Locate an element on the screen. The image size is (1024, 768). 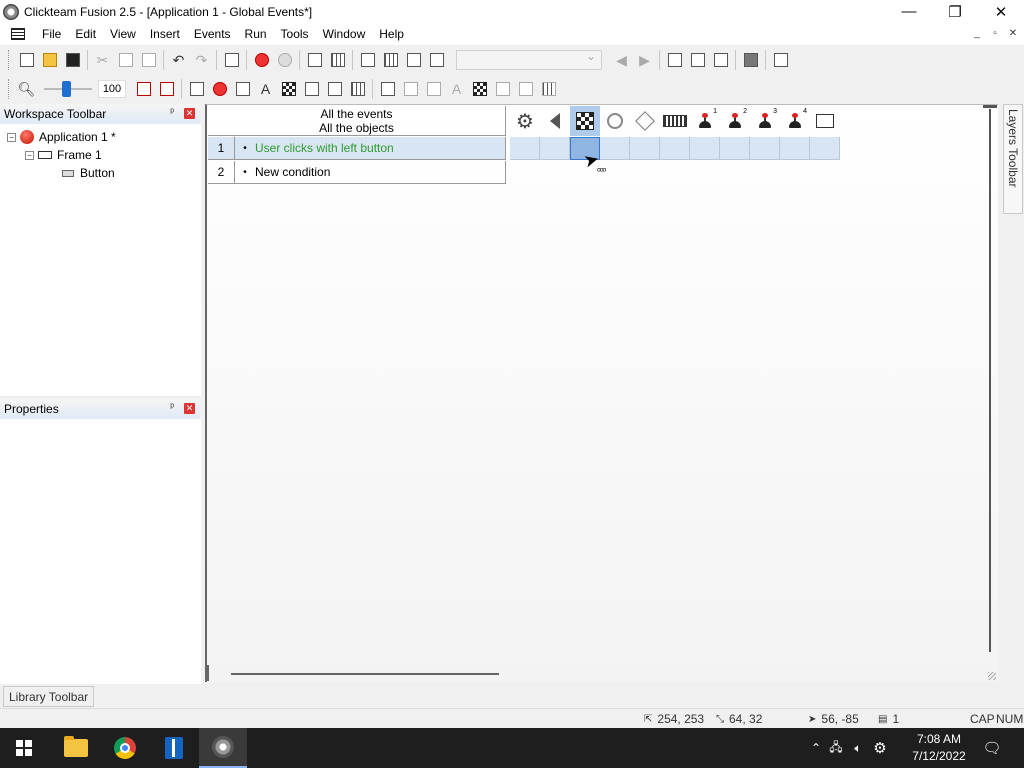
object-filter-5-button is located at coordinates (288, 89).